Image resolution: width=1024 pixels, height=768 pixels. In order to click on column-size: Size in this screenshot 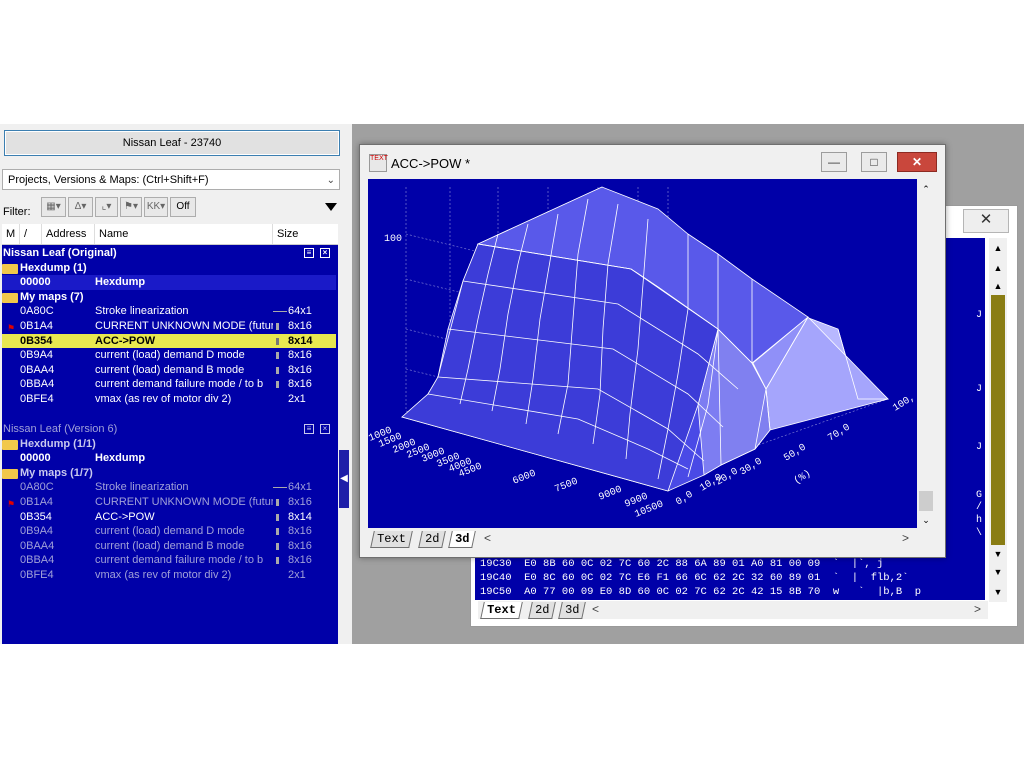, I will do `click(305, 234)`.